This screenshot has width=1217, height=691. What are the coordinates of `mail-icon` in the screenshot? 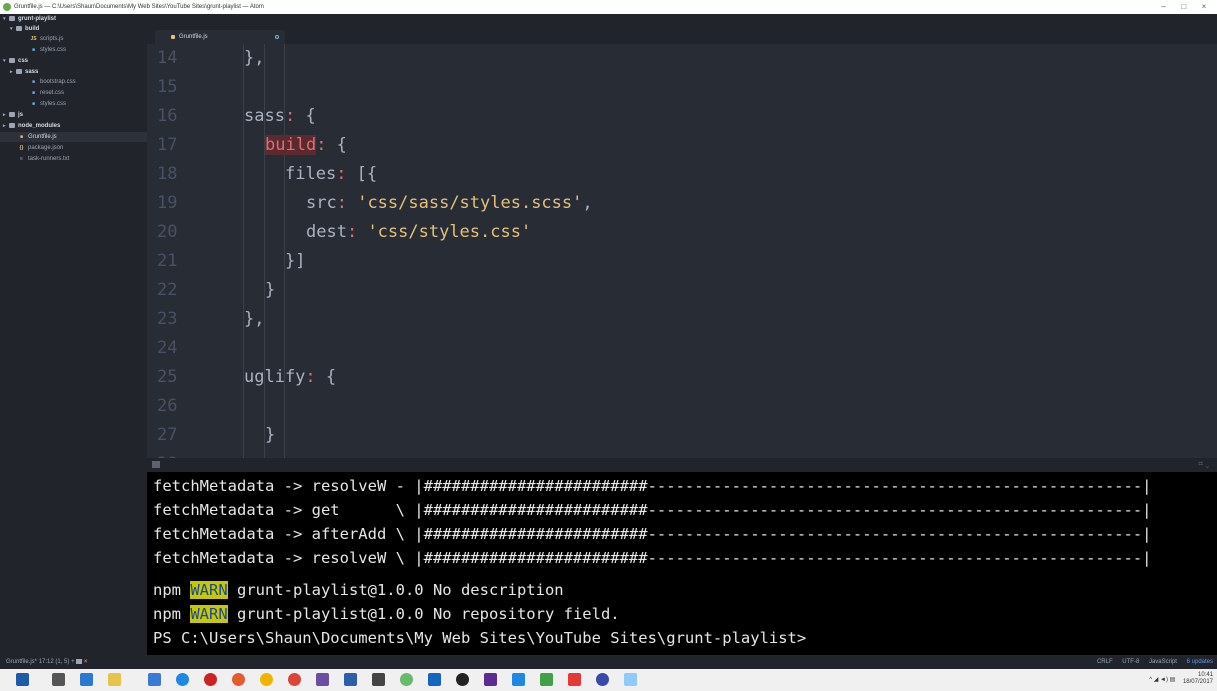 It's located at (154, 679).